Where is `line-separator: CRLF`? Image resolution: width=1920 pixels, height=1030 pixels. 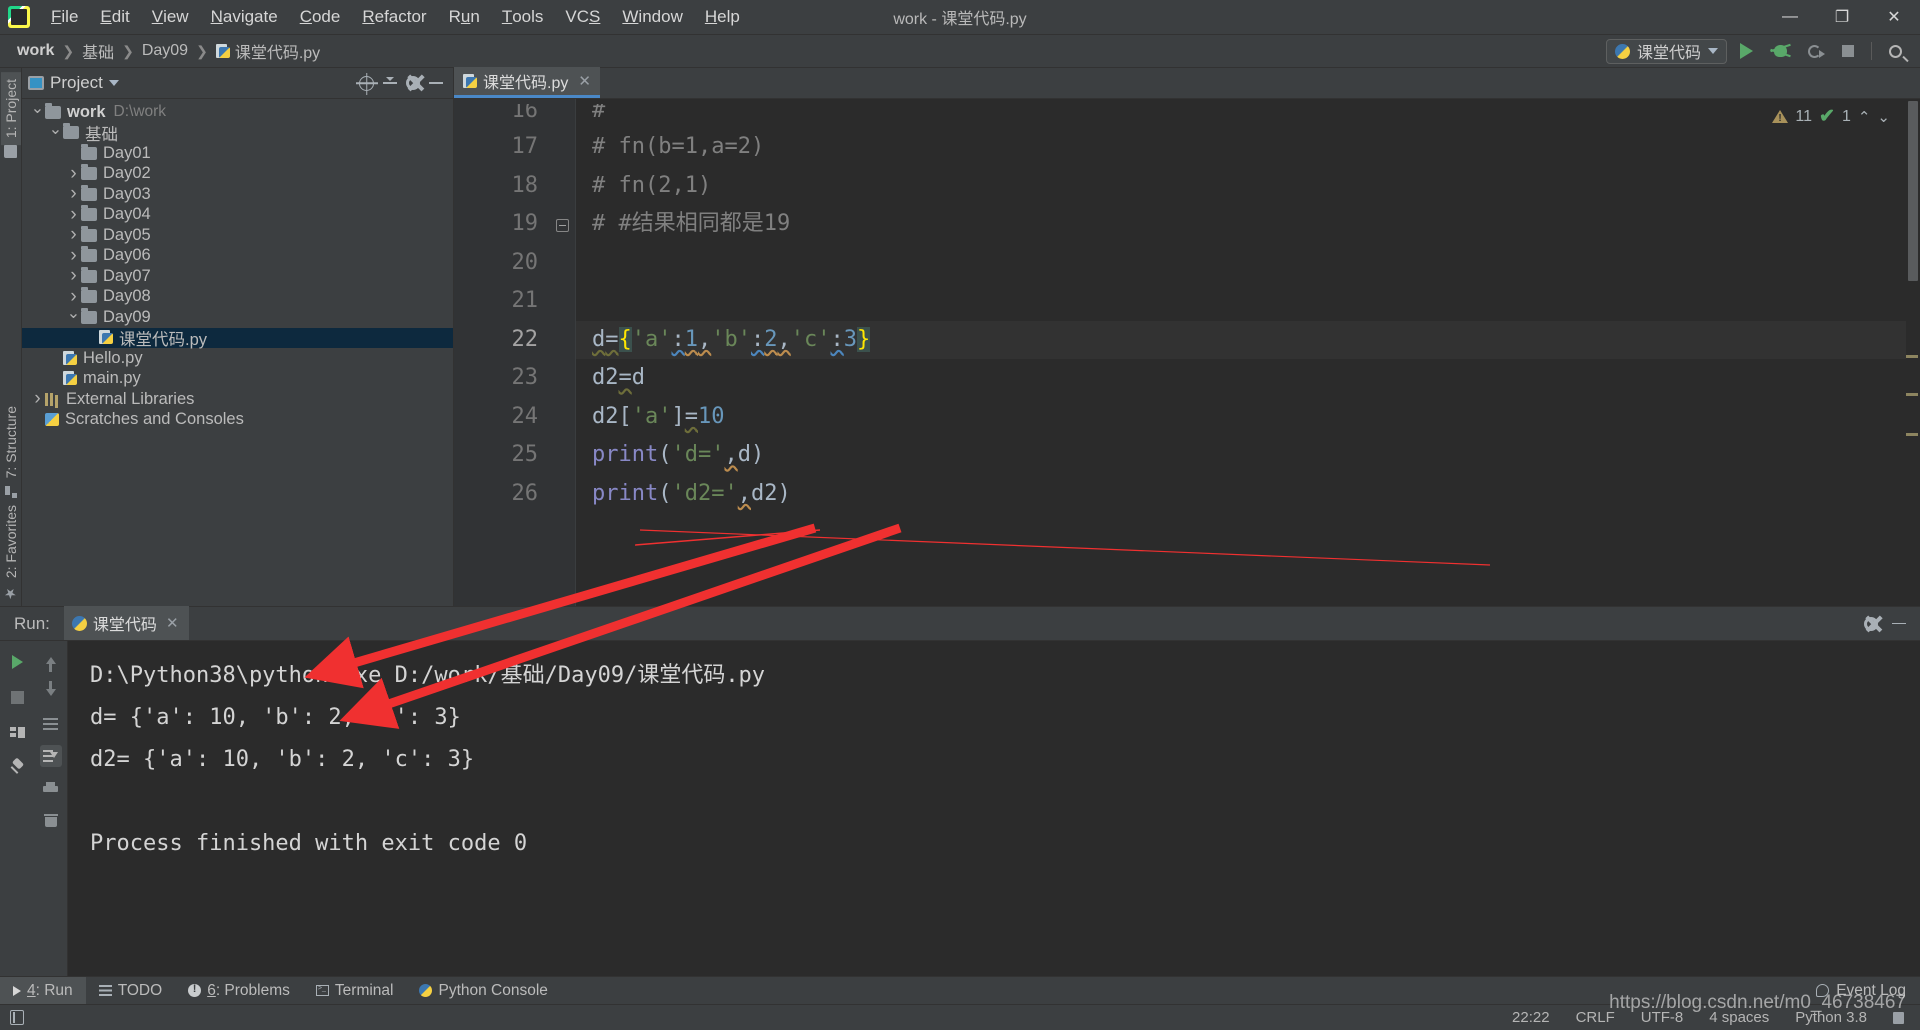 line-separator: CRLF is located at coordinates (1595, 1017).